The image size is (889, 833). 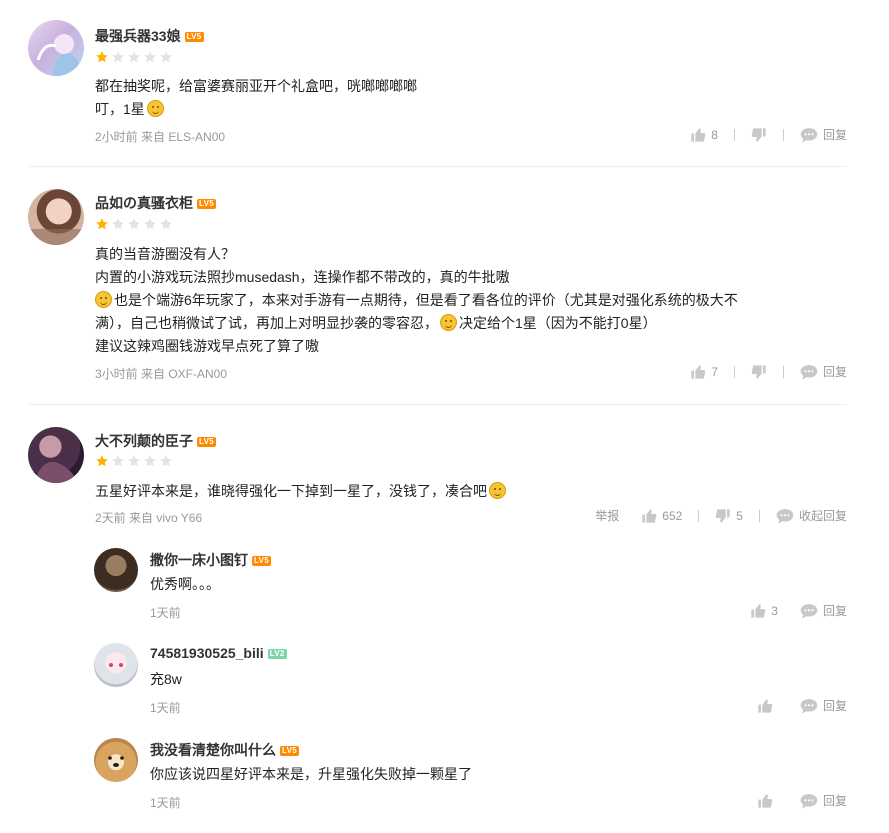 I want to click on comment-text: 都在抽奖呢，给富婆赛丽亚开个礼盒吧，咣啷啷啷啷 叮，1星, so click(x=455, y=98).